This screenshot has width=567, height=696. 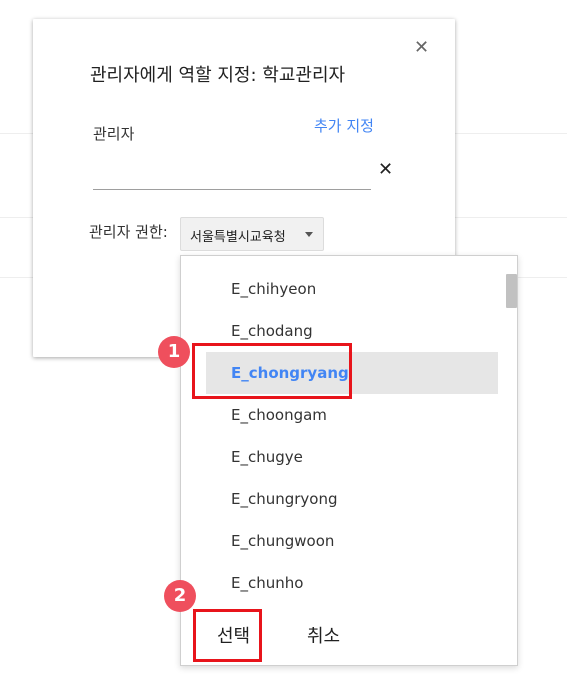 What do you see at coordinates (180, 596) in the screenshot?
I see `step-badge-2: 2` at bounding box center [180, 596].